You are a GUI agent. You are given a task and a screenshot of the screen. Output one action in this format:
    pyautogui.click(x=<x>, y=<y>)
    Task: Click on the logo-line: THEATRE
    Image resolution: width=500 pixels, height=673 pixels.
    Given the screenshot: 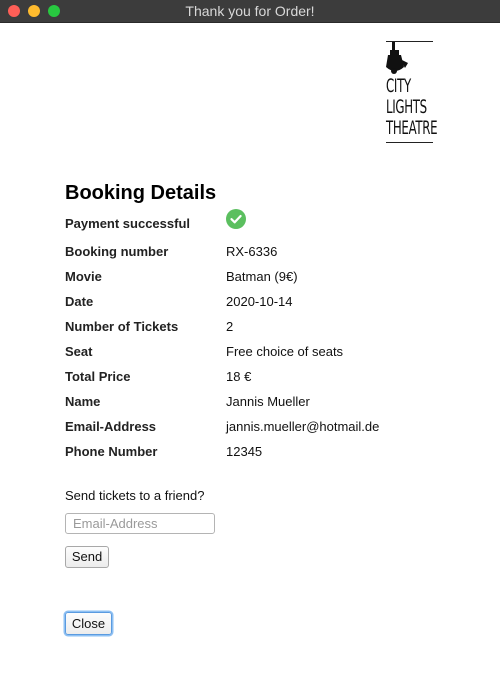 What is the action you would take?
    pyautogui.click(x=412, y=128)
    